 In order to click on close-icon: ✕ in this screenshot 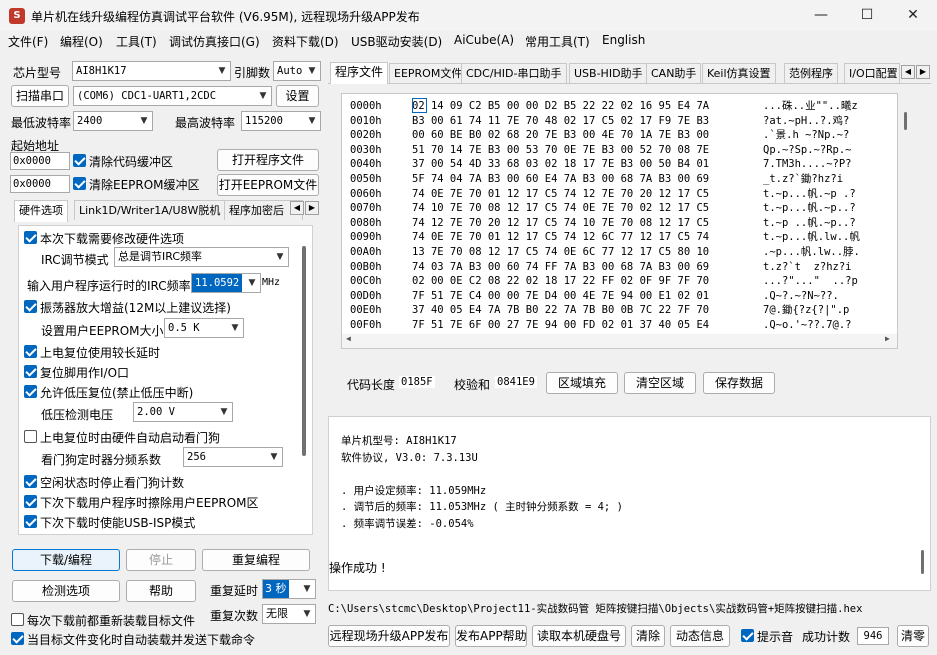, I will do `click(913, 15)`.